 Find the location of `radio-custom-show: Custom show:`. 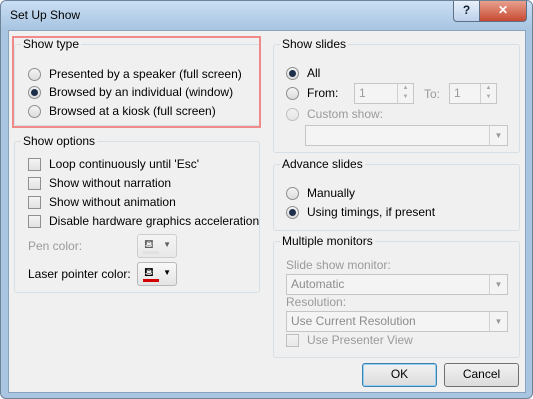

radio-custom-show: Custom show: is located at coordinates (334, 114).